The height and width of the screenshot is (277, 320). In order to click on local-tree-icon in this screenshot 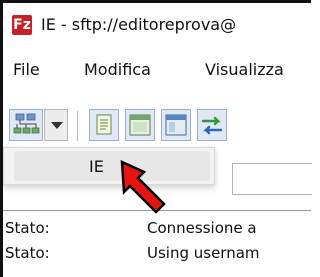, I will do `click(140, 125)`.